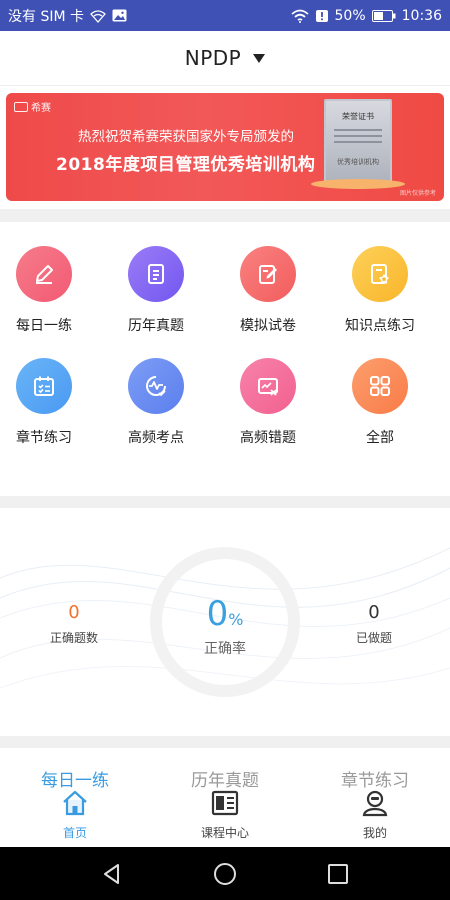 The height and width of the screenshot is (900, 450). Describe the element at coordinates (322, 16) in the screenshot. I see `alert-icon` at that location.